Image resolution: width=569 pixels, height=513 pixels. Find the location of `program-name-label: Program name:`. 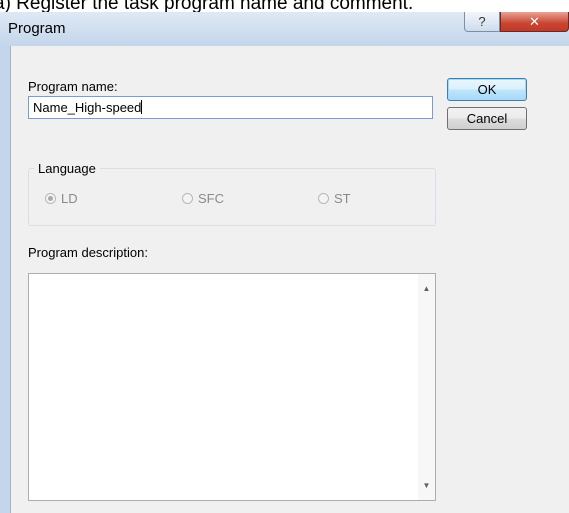

program-name-label: Program name: is located at coordinates (73, 86).